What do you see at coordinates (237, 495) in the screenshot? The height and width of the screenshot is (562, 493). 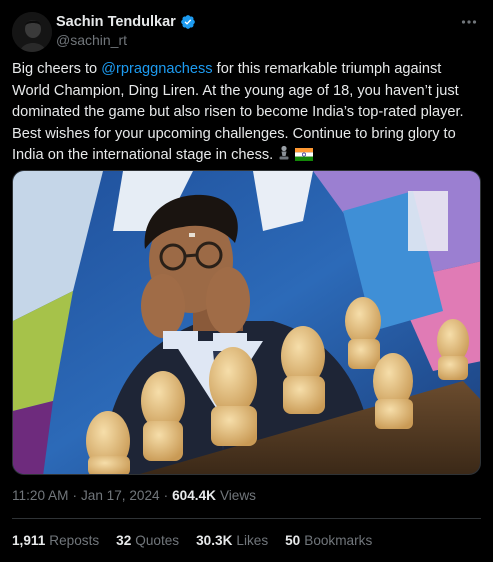 I see `views-label: Views` at bounding box center [237, 495].